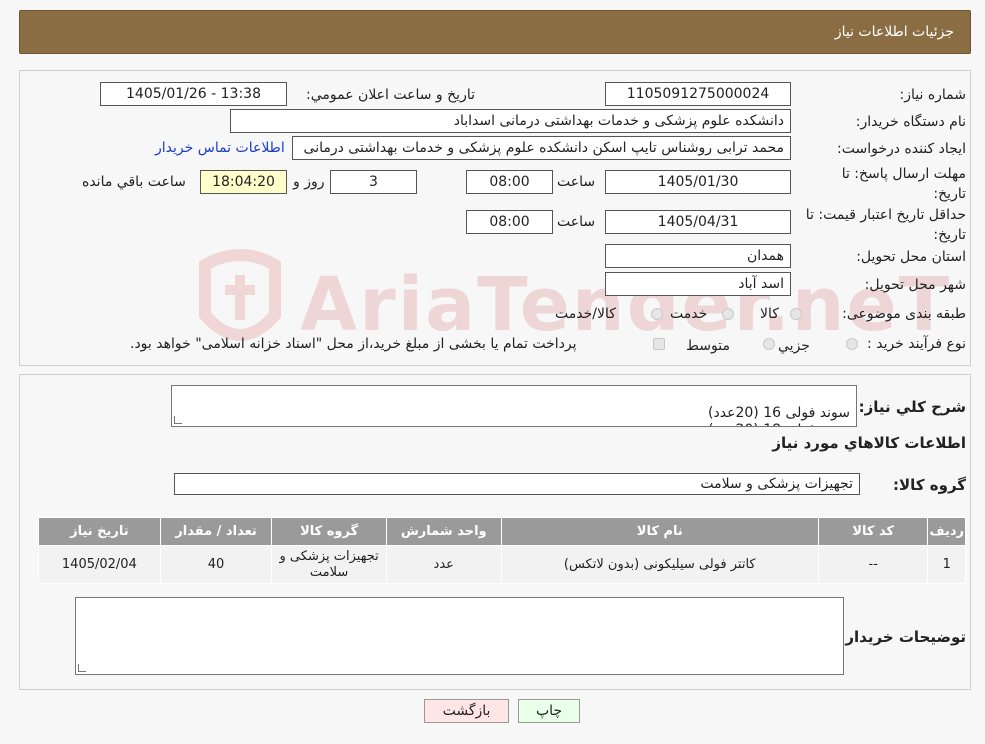 This screenshot has height=744, width=985. I want to click on creator-label: ایجاد کننده درخواست:, so click(901, 149).